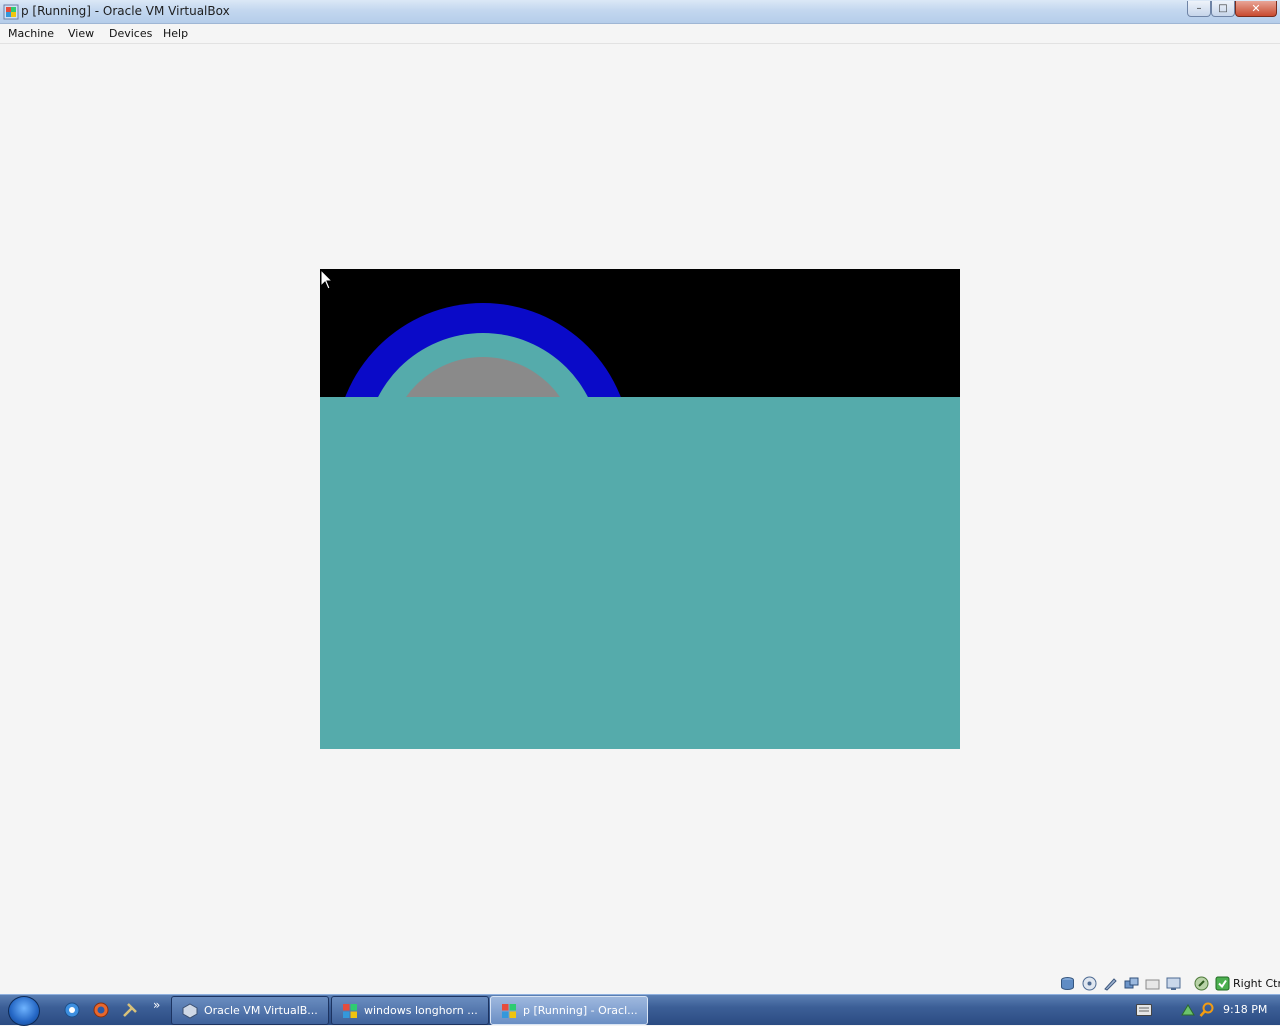 This screenshot has width=1280, height=1026. Describe the element at coordinates (175, 33) in the screenshot. I see `menu-help: Help` at that location.